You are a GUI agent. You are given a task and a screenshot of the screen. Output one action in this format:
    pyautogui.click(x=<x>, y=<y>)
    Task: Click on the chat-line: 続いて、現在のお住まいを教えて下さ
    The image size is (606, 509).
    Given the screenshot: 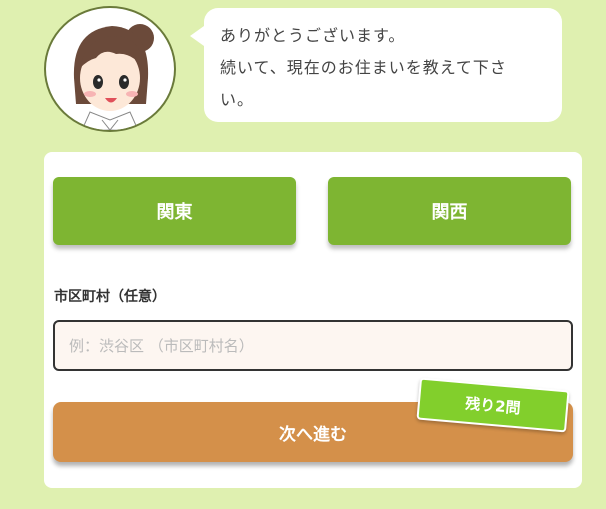 What is the action you would take?
    pyautogui.click(x=363, y=67)
    